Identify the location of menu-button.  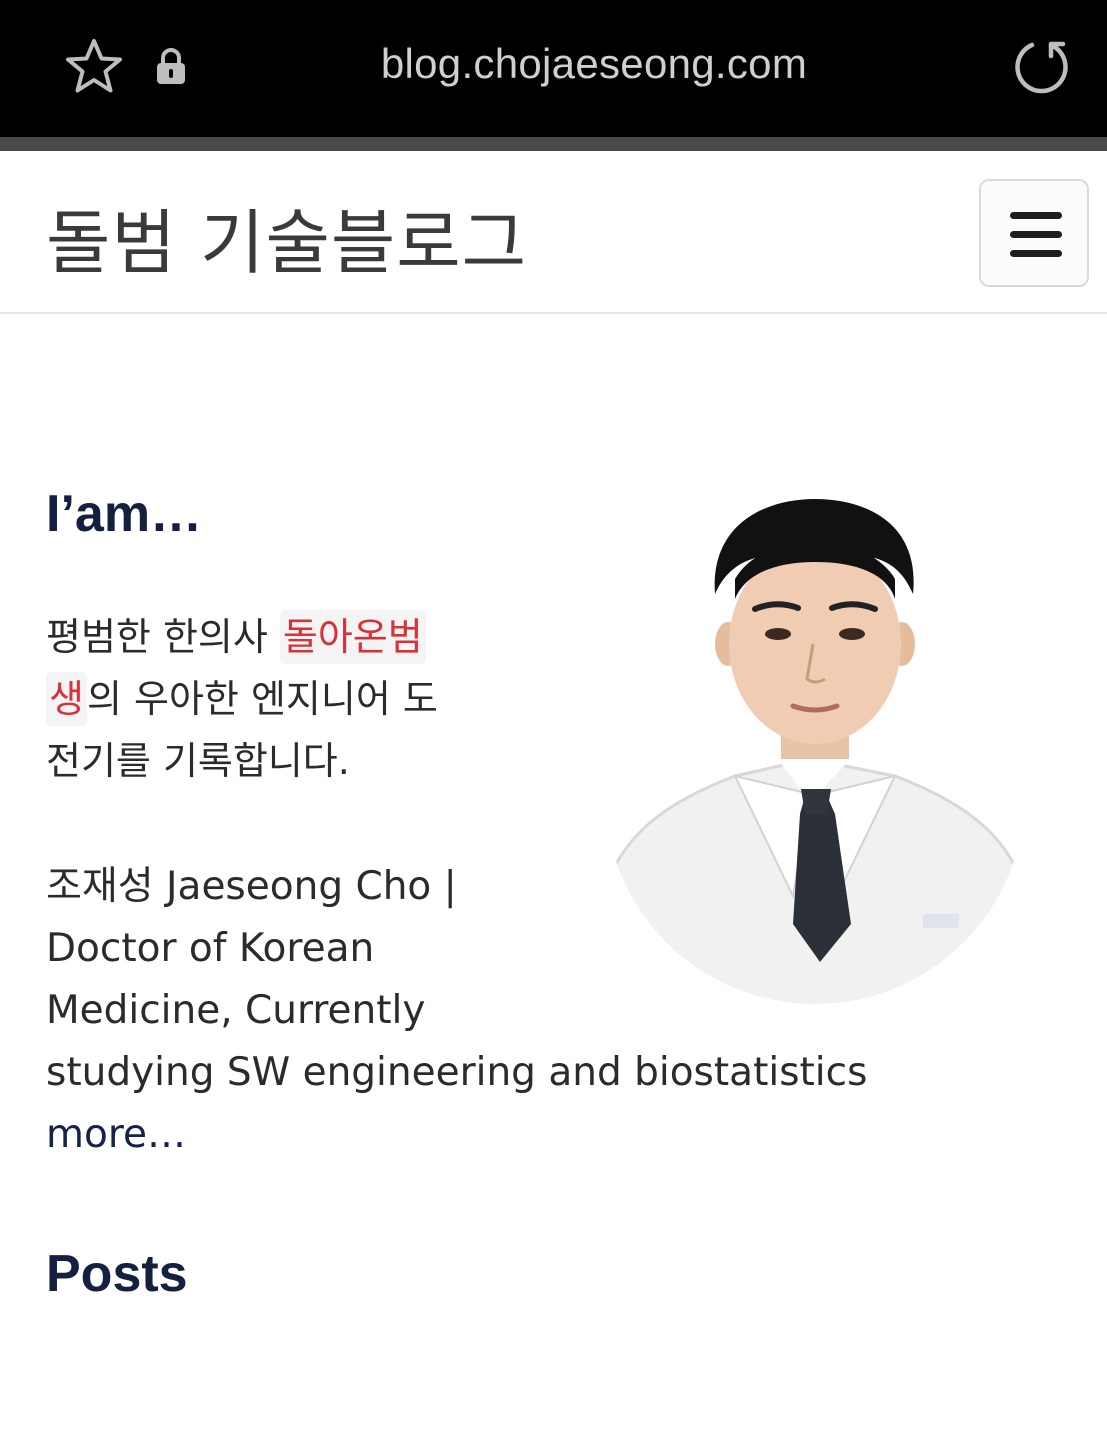
(1034, 233).